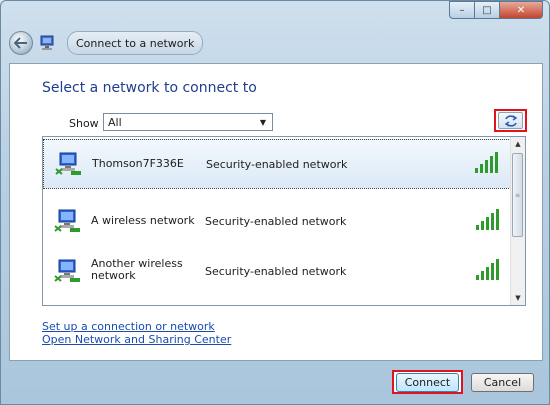 The image size is (550, 405). I want to click on network-name: A wireless network, so click(143, 220).